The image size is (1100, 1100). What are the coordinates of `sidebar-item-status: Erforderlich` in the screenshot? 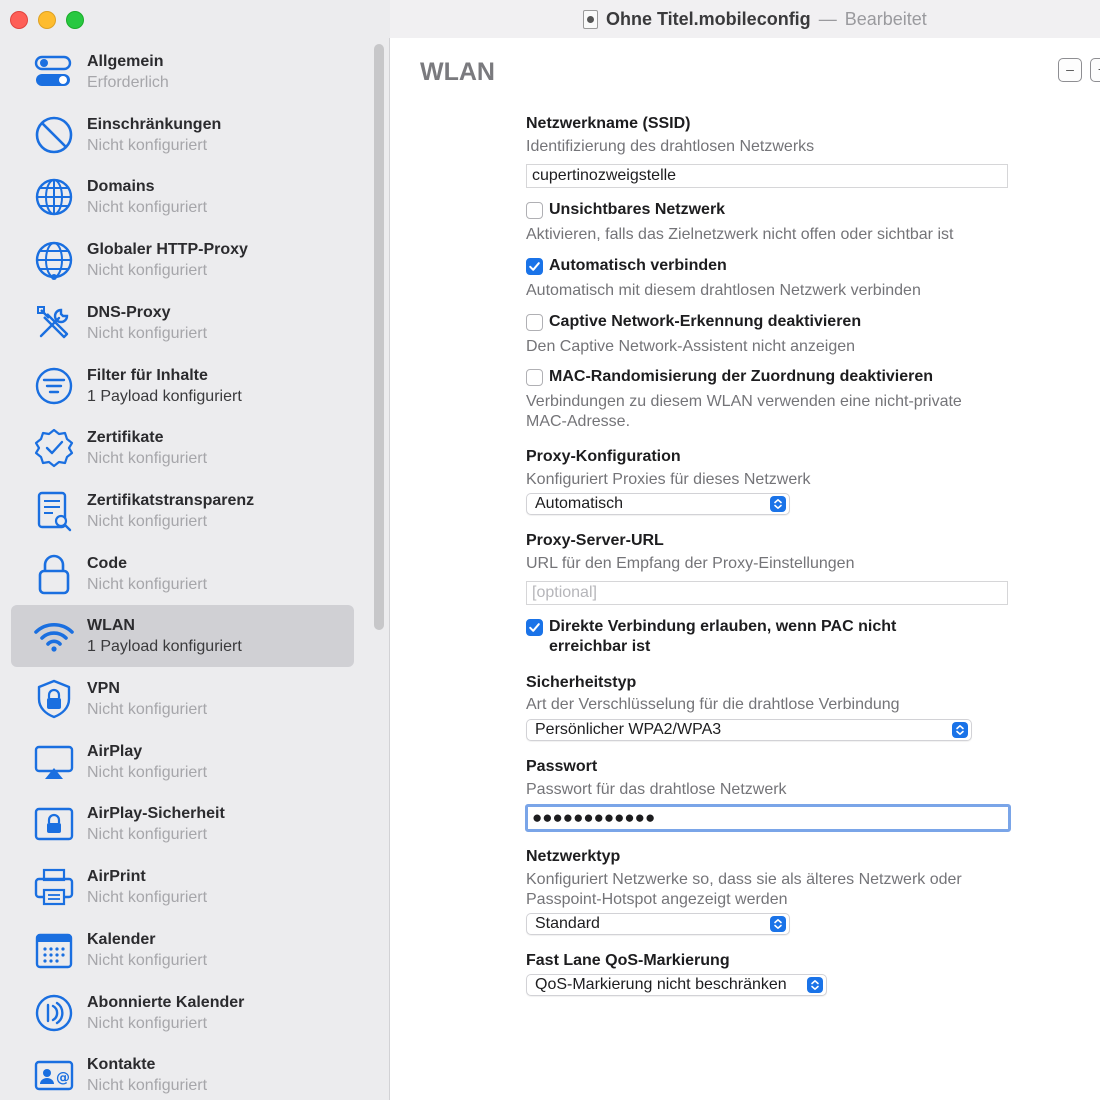 It's located at (128, 82).